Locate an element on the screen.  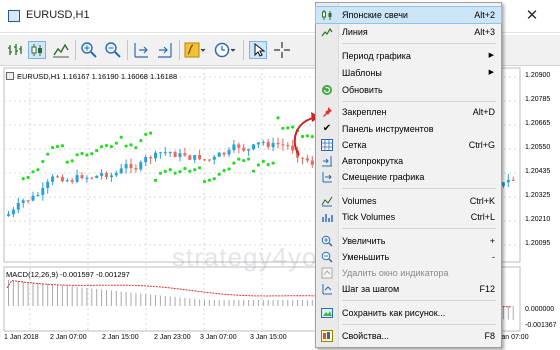
bar-chart-icon is located at coordinates (15, 50).